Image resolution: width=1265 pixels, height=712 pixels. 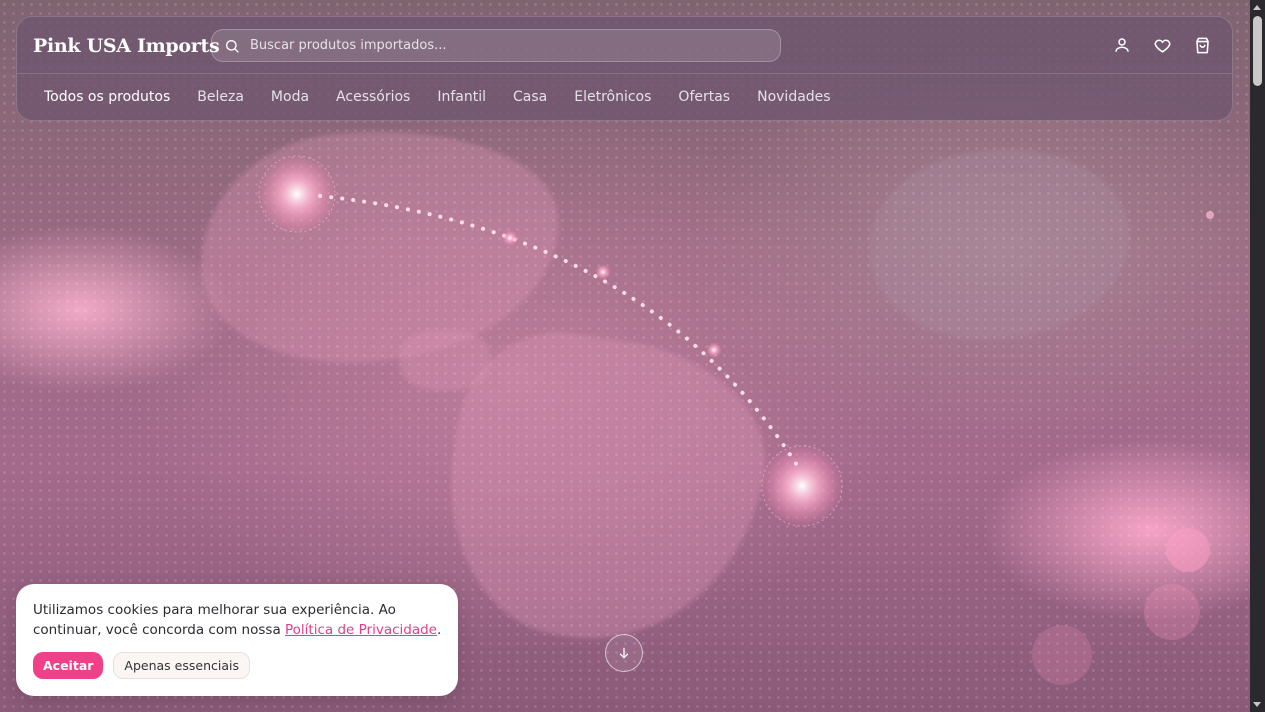 I want to click on scrollbar-thumb, so click(x=1257, y=51).